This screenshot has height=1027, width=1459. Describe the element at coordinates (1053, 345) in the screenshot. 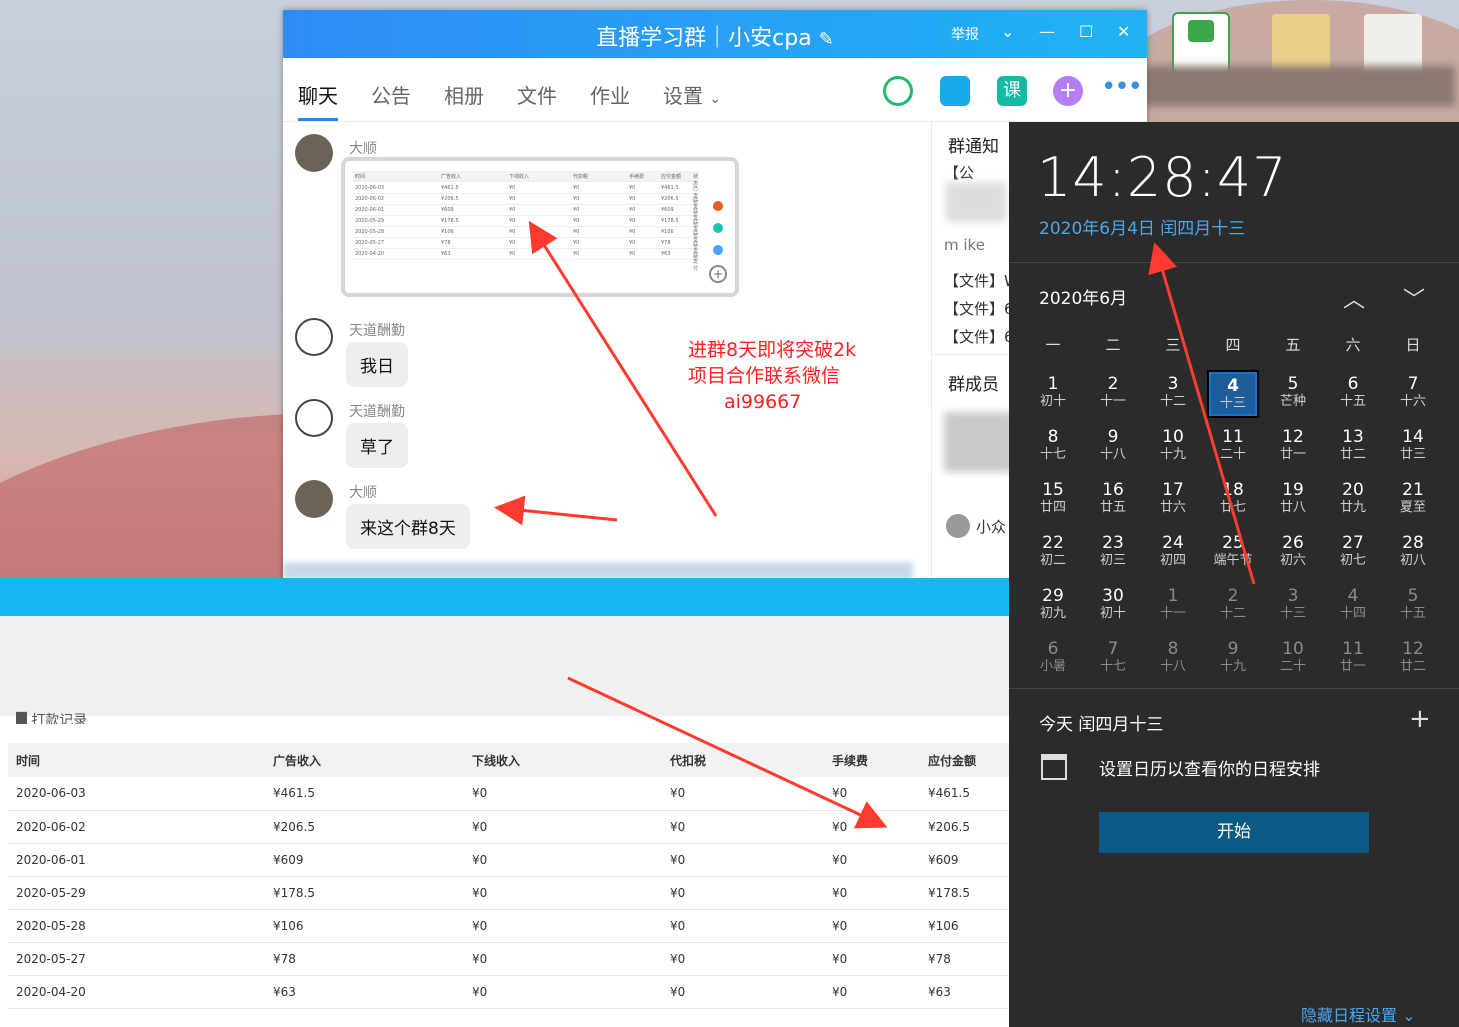

I see `weekday-label: 一` at that location.